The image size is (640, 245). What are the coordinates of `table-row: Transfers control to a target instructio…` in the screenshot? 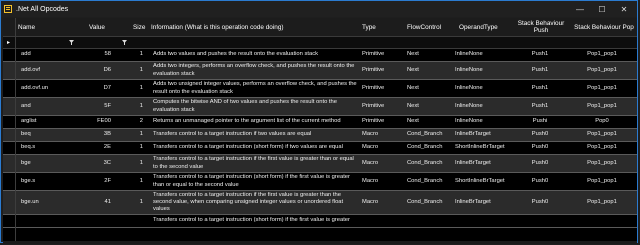 It's located at (320, 221).